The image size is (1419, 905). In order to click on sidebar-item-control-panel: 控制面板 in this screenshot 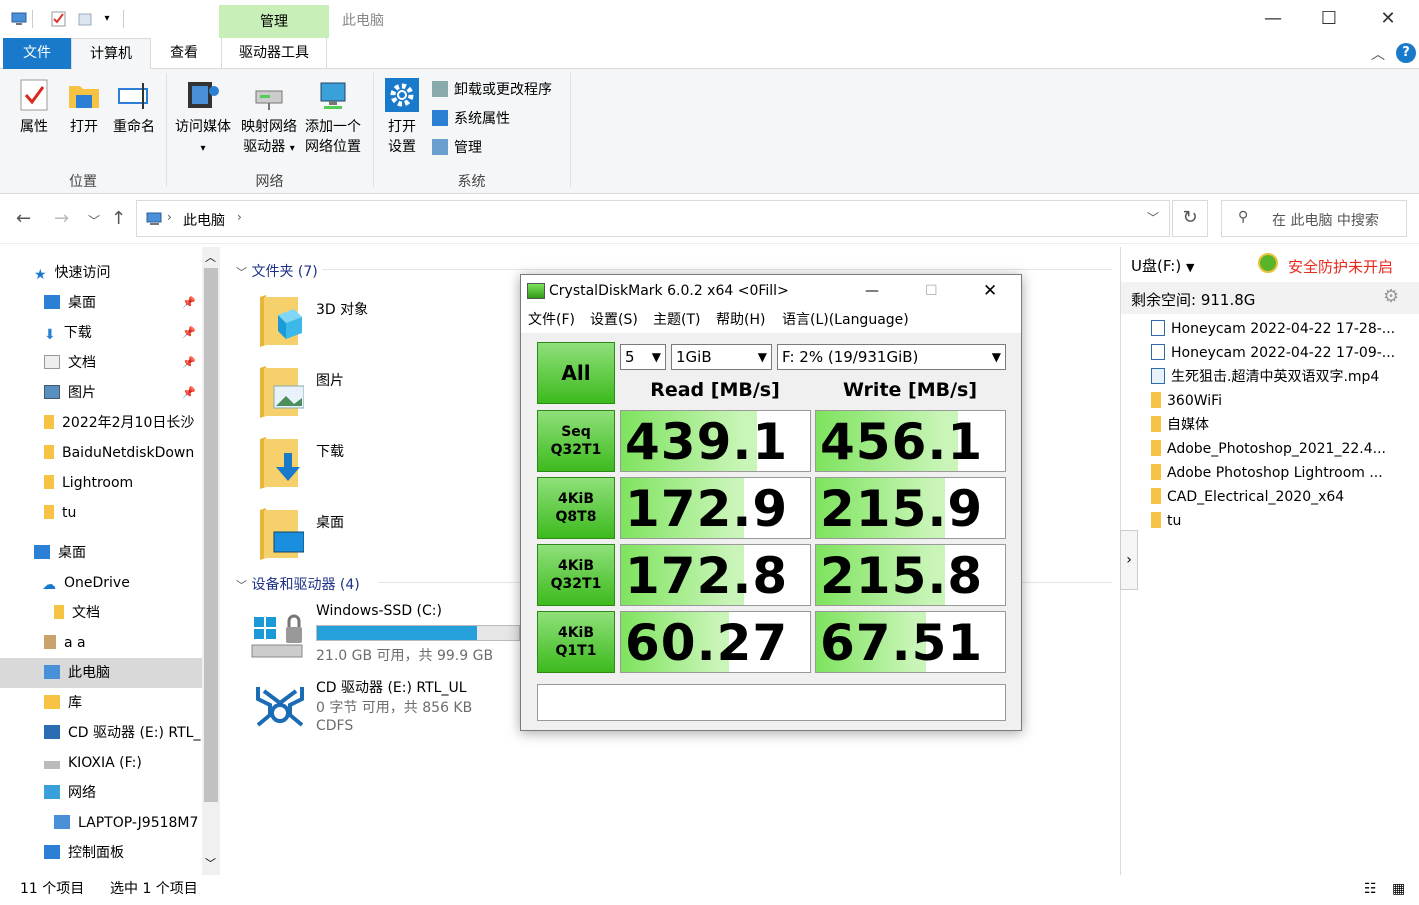, I will do `click(101, 853)`.